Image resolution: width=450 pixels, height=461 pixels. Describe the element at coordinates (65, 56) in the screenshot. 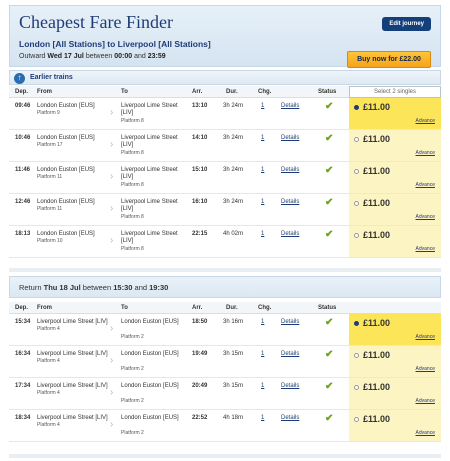

I see `outward-date: Wed 17 Jul` at that location.